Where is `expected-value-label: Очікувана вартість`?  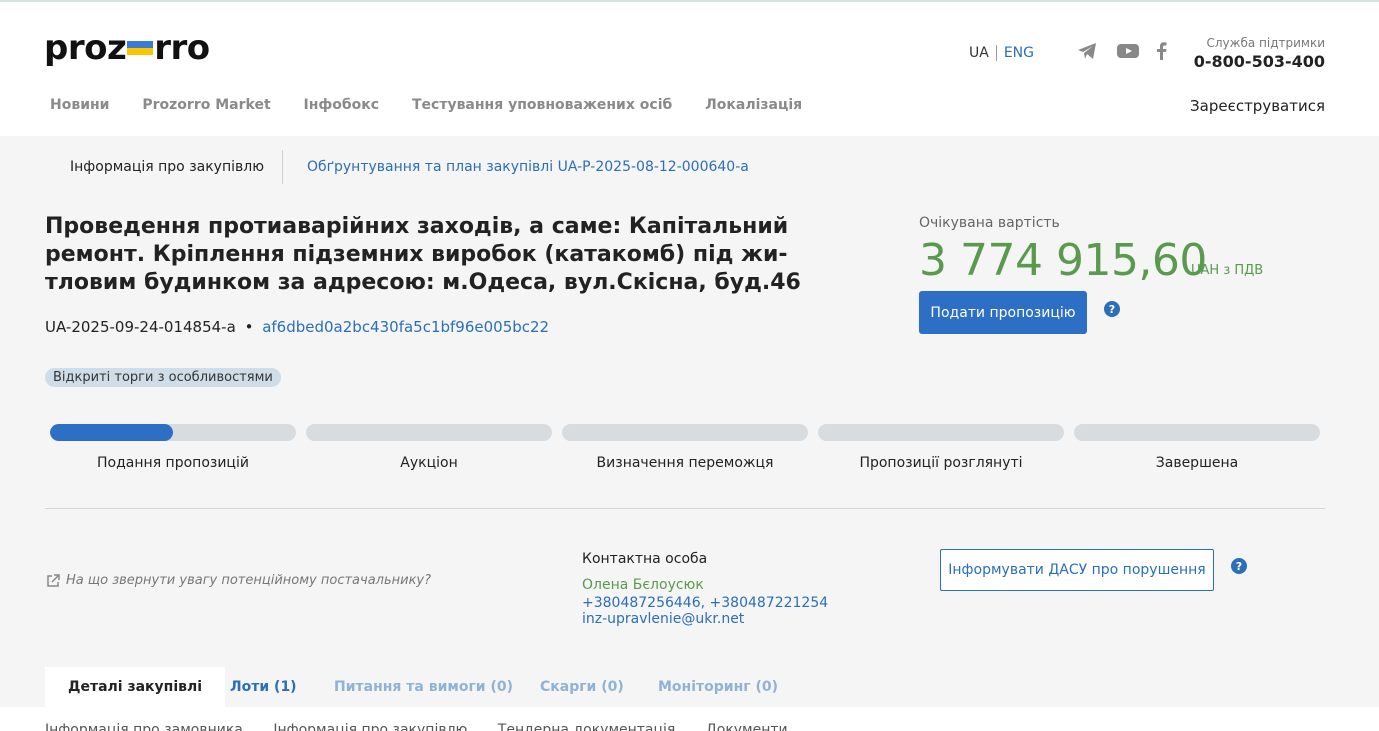
expected-value-label: Очікувана вартість is located at coordinates (989, 223).